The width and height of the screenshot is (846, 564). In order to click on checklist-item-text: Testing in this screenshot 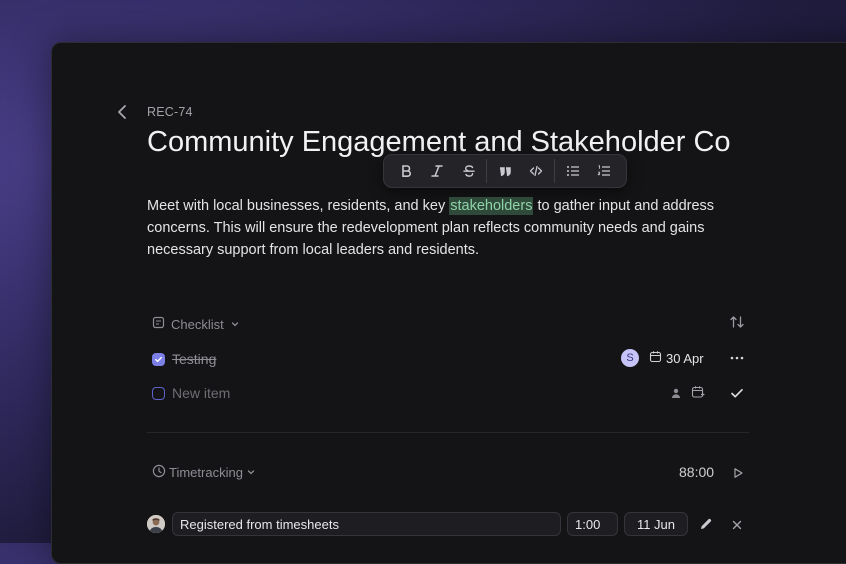, I will do `click(194, 359)`.